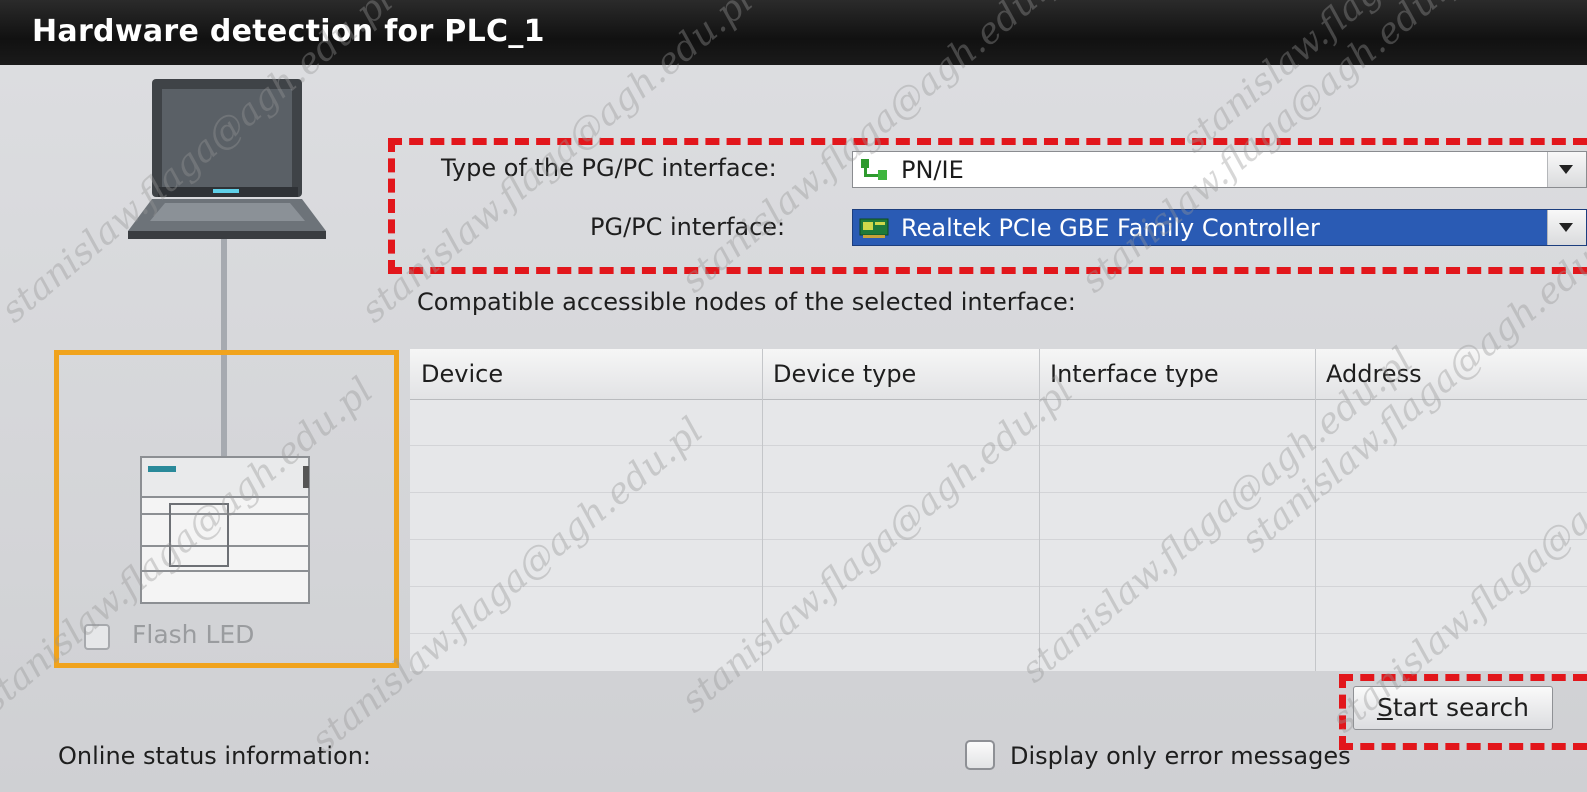 Image resolution: width=1587 pixels, height=792 pixels. Describe the element at coordinates (1180, 756) in the screenshot. I see `display-errors-label: Display only error messages` at that location.